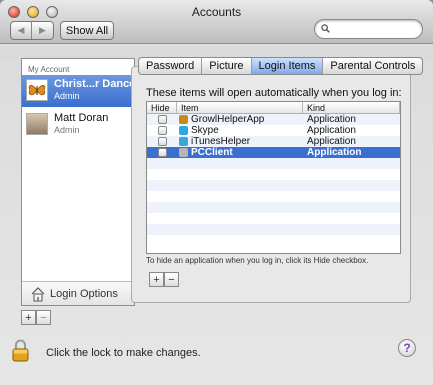 Image resolution: width=433 pixels, height=385 pixels. I want to click on show-all-button: Show All, so click(87, 30).